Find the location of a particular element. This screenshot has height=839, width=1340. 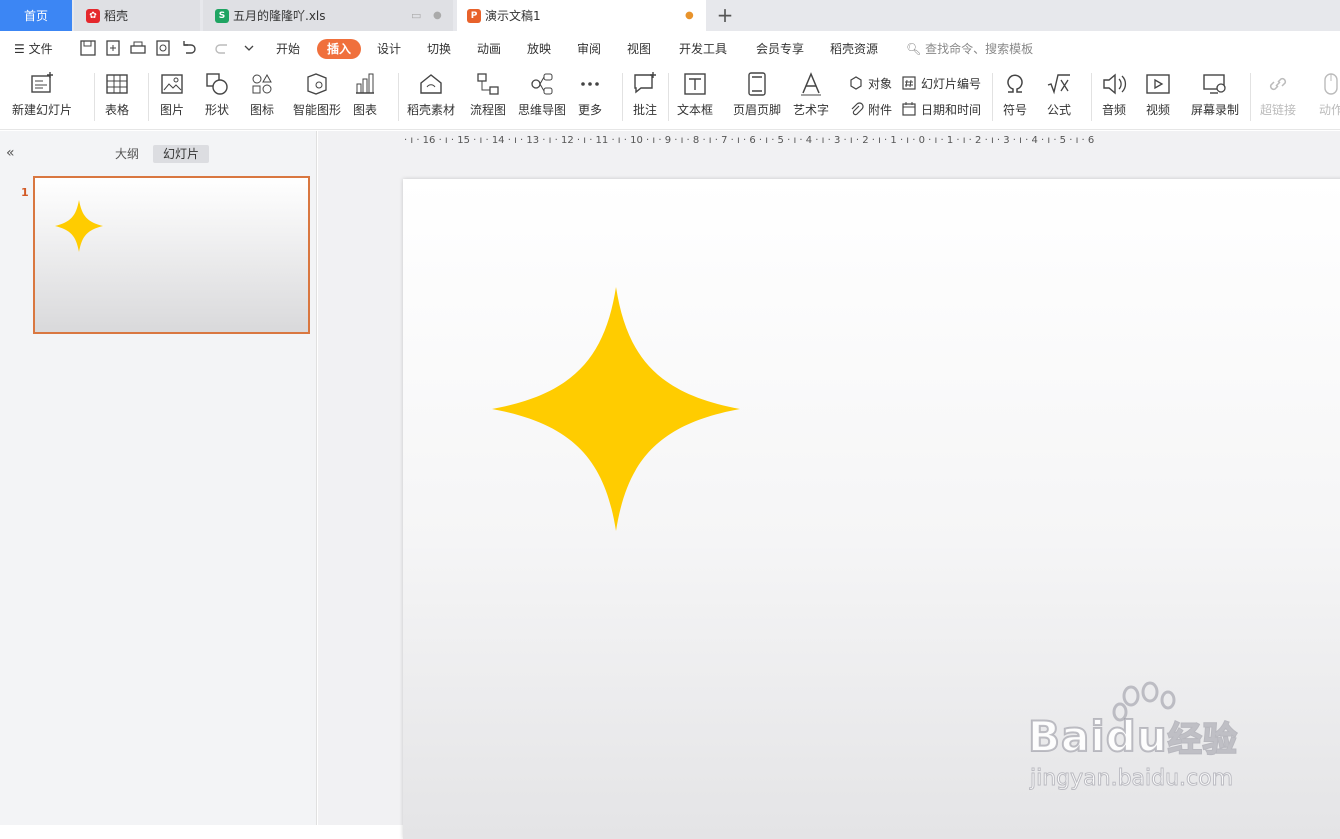

mind-map-button: 思维导图 is located at coordinates (542, 97).